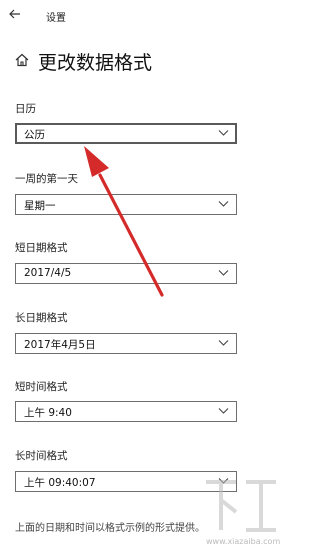 The image size is (320, 548). I want to click on page-title: 更改数据格式, so click(95, 63).